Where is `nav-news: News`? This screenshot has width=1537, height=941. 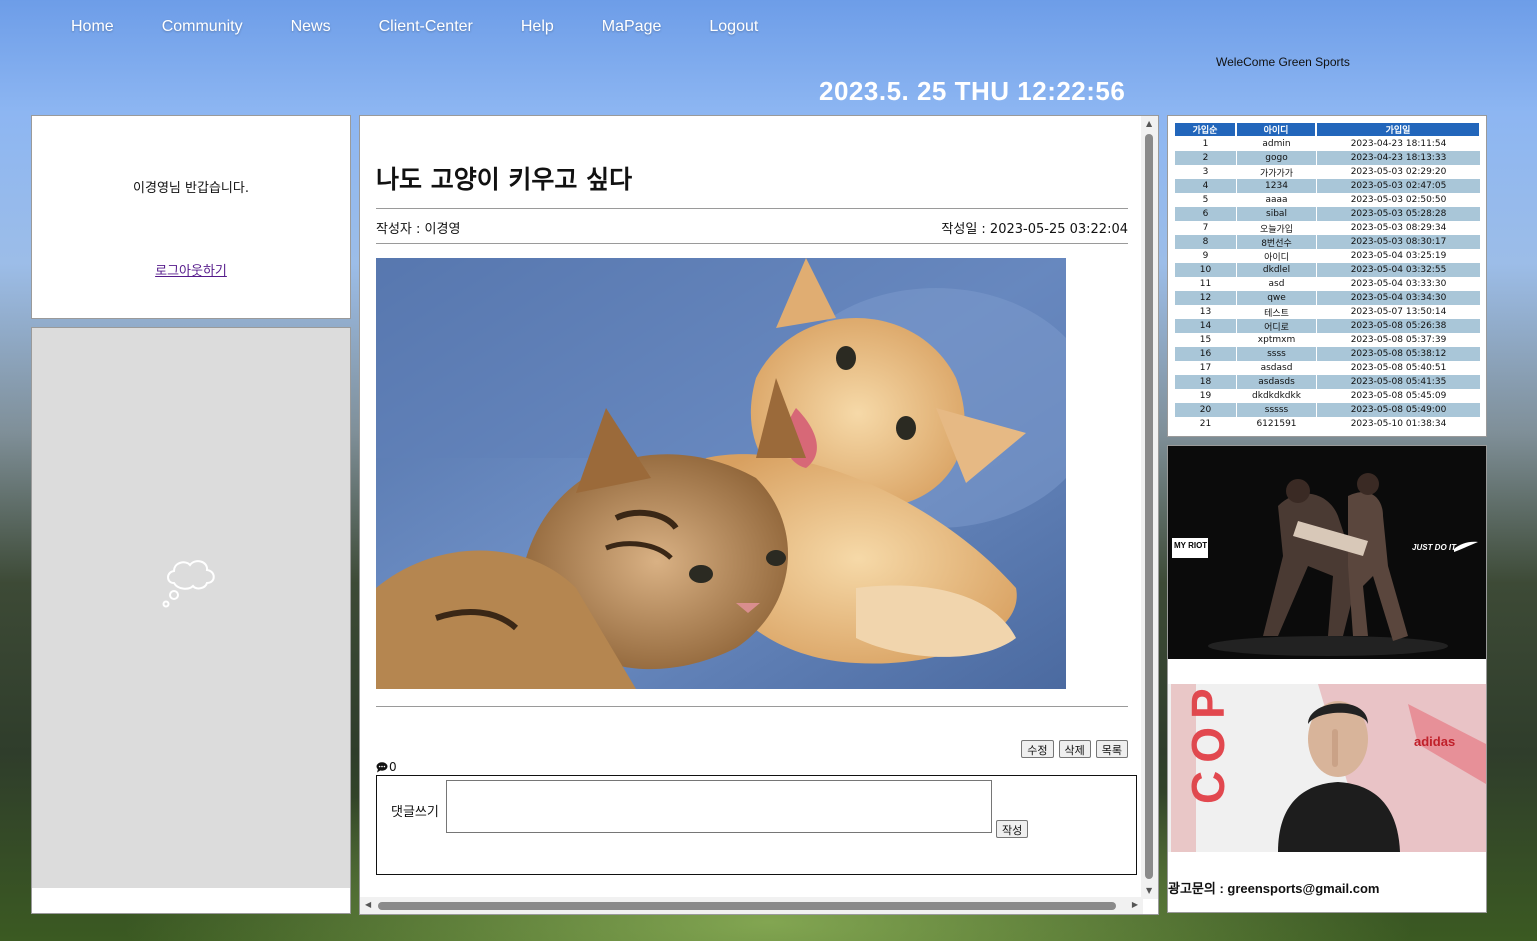
nav-news: News is located at coordinates (311, 27).